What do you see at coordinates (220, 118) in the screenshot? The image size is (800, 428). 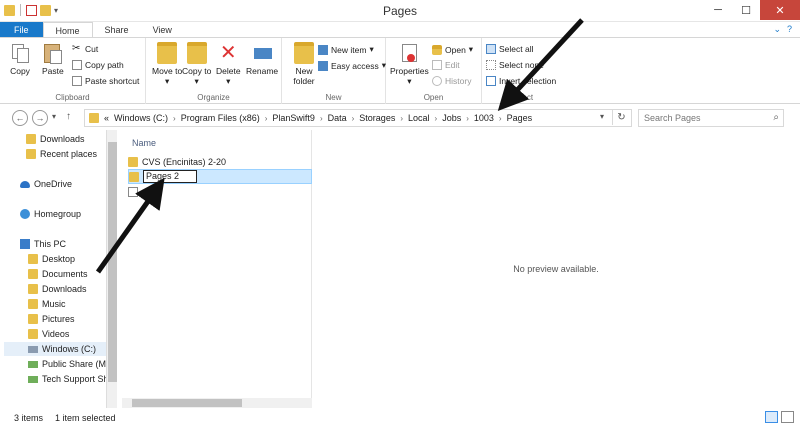 I see `breadcrumb-item: Program Files (x86)` at bounding box center [220, 118].